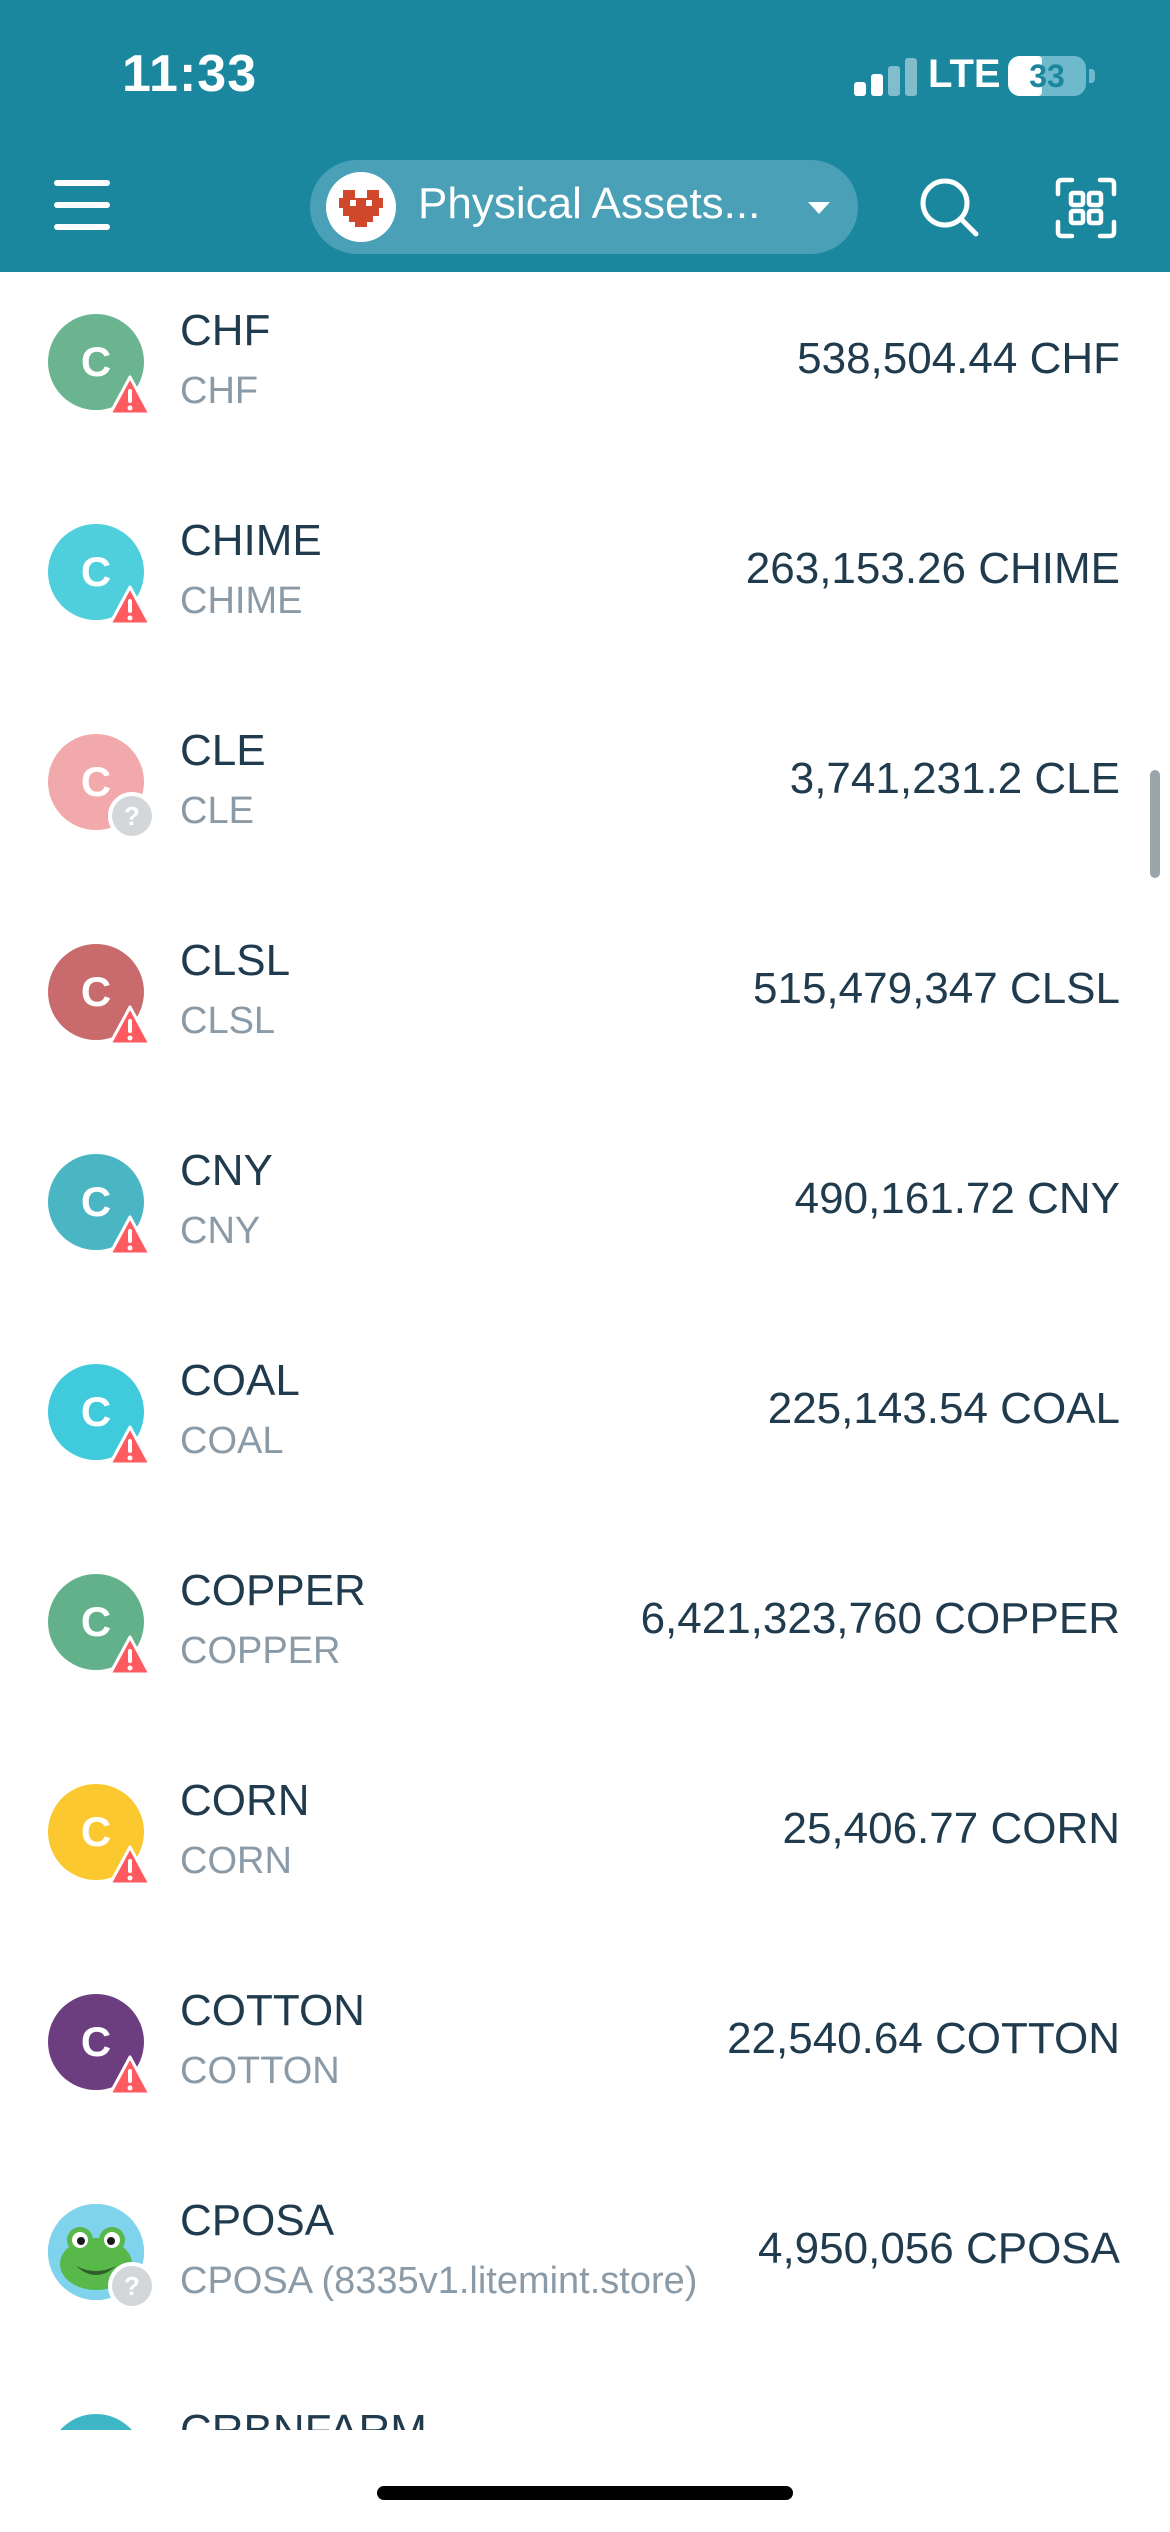 The width and height of the screenshot is (1170, 2532). Describe the element at coordinates (932, 568) in the screenshot. I see `token-balance: 263,153.26 CHIME` at that location.